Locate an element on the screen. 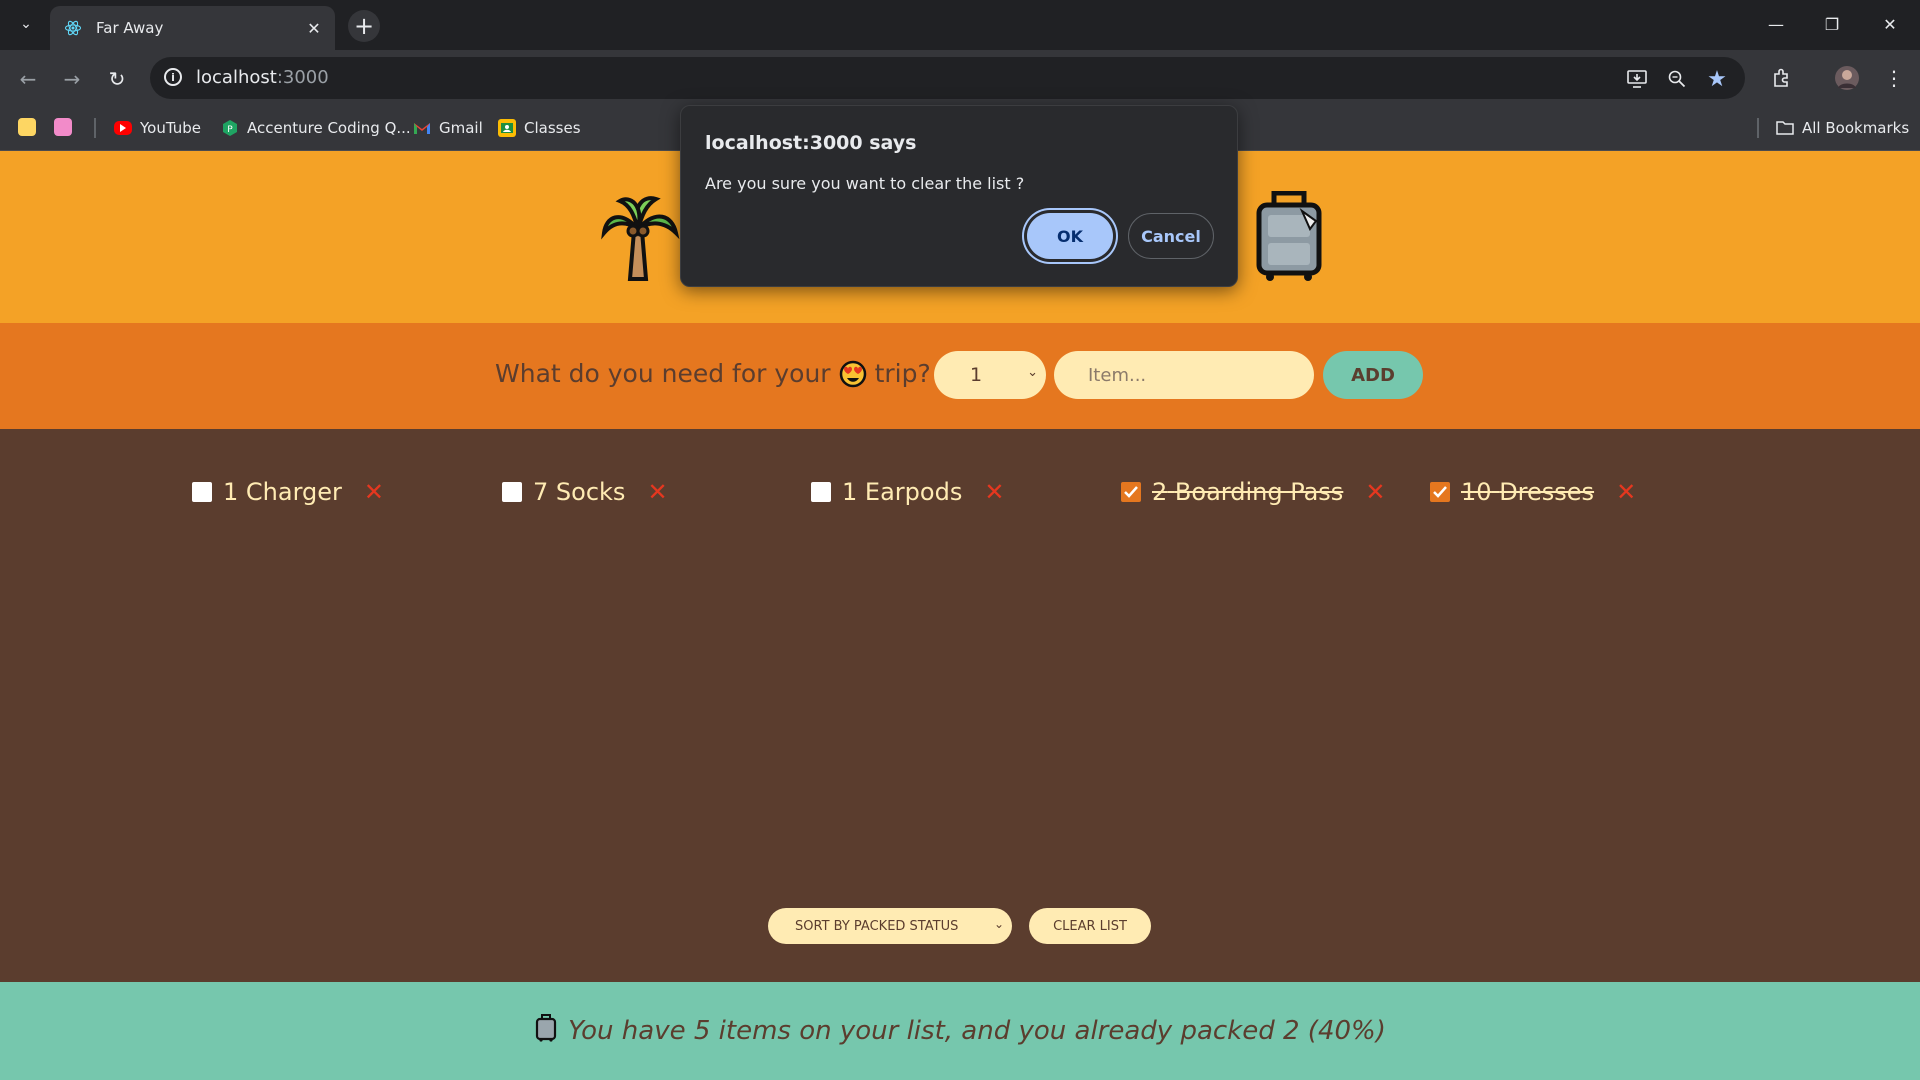 The height and width of the screenshot is (1080, 1920). item-label: 10 Dresses is located at coordinates (1528, 492).